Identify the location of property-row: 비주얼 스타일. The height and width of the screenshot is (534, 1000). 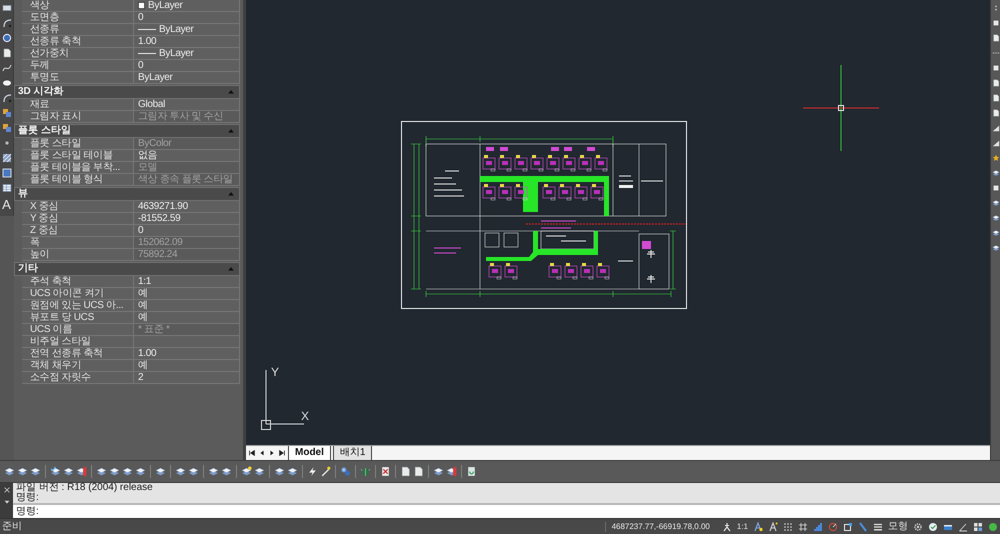
(131, 342).